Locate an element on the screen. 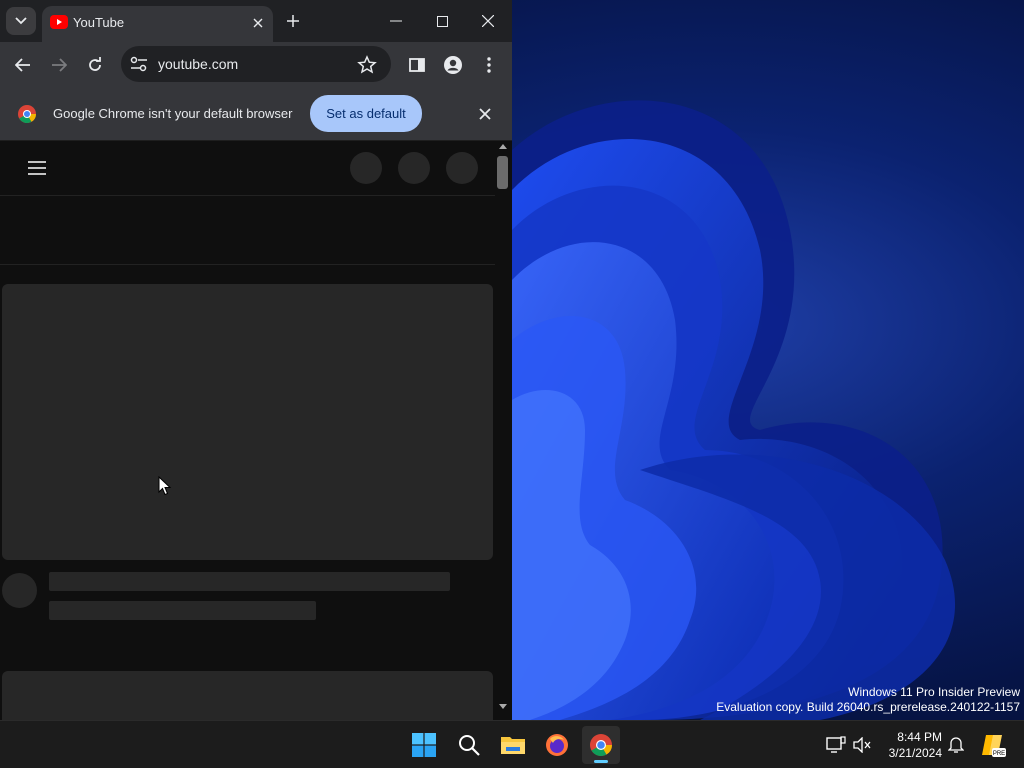 The width and height of the screenshot is (1024, 768). watermark-edition: Windows 11 Pro Insider Preview is located at coordinates (934, 692).